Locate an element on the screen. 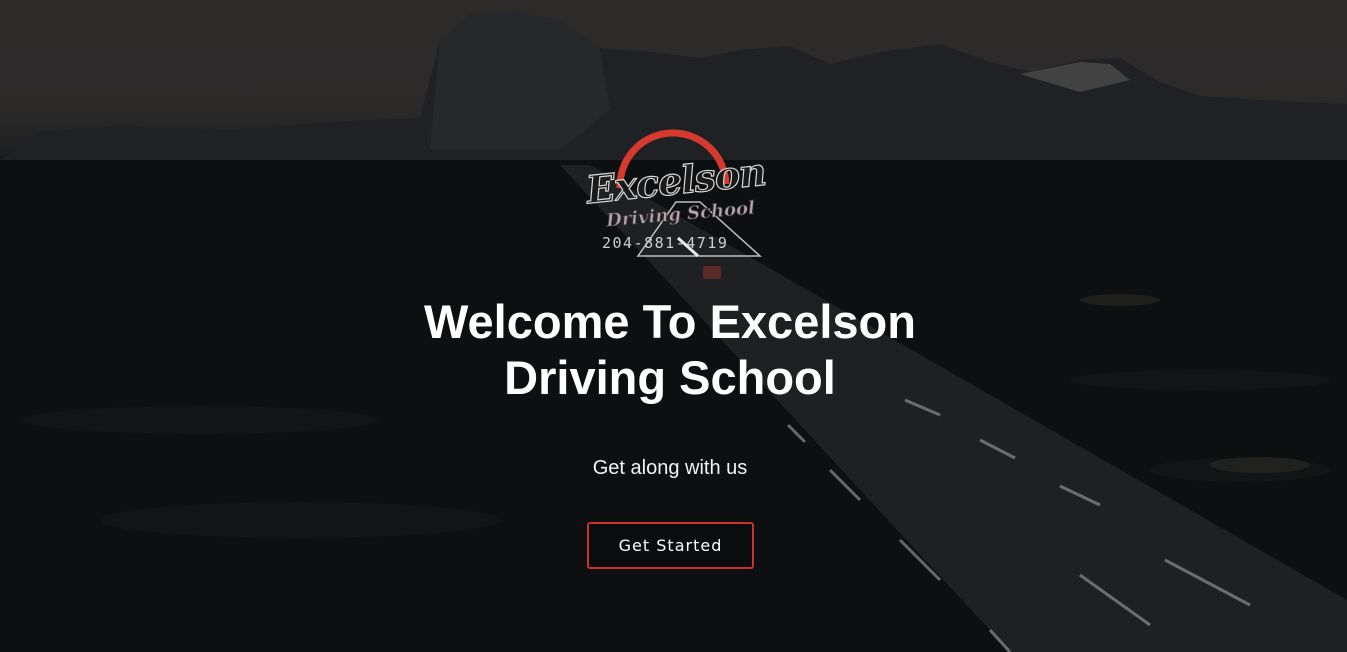  logo-phone-number: 204-881-4719 is located at coordinates (665, 243).